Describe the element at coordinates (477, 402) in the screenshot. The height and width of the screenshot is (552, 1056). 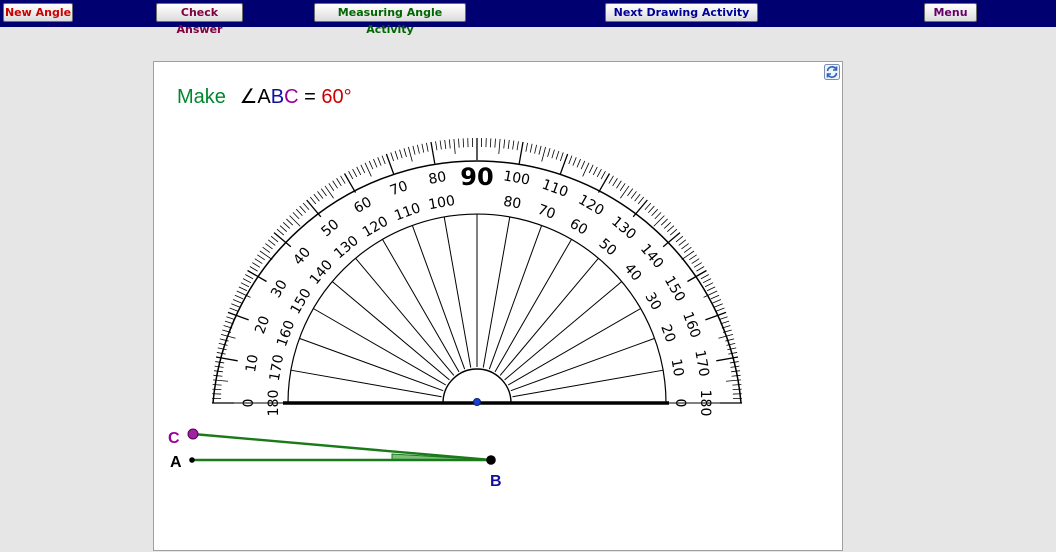
I see `protractor-center-point` at that location.